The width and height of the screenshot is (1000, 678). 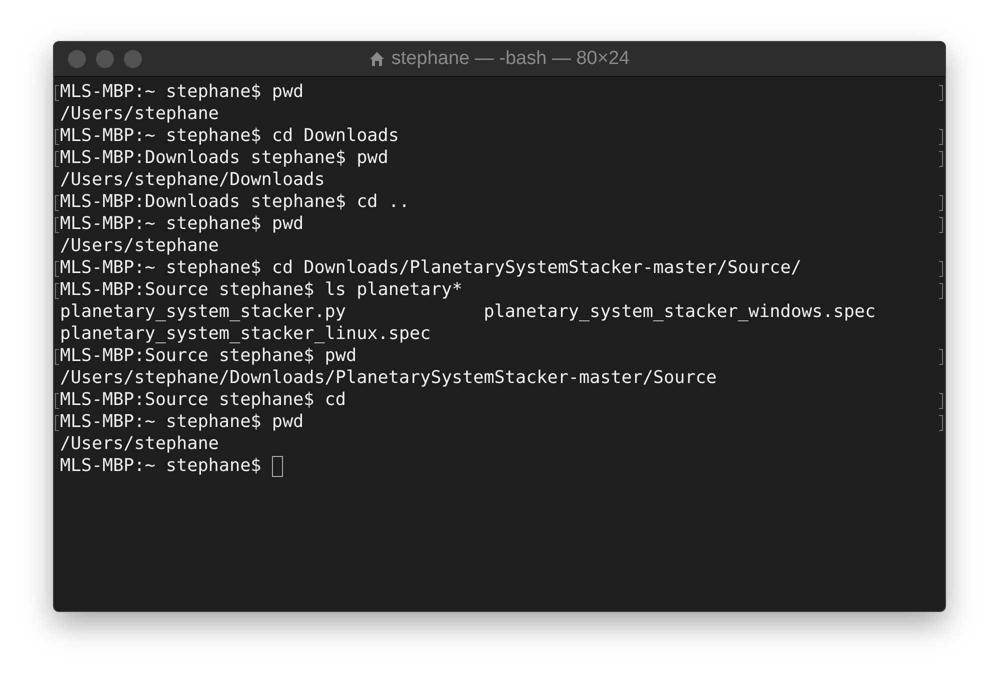 What do you see at coordinates (388, 378) in the screenshot?
I see `terminal-line: /Users/stephane/Downloads/PlanetarySystemStacker-master/Source` at bounding box center [388, 378].